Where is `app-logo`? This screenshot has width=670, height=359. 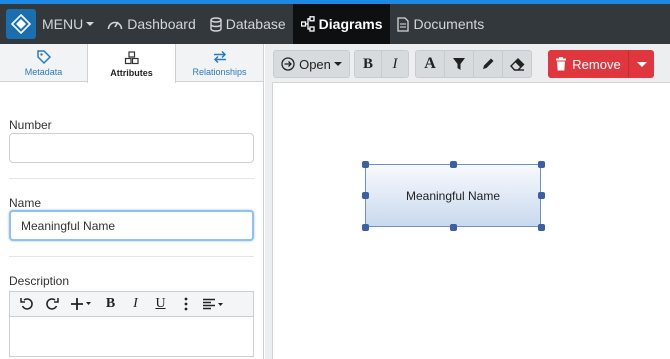
app-logo is located at coordinates (21, 24).